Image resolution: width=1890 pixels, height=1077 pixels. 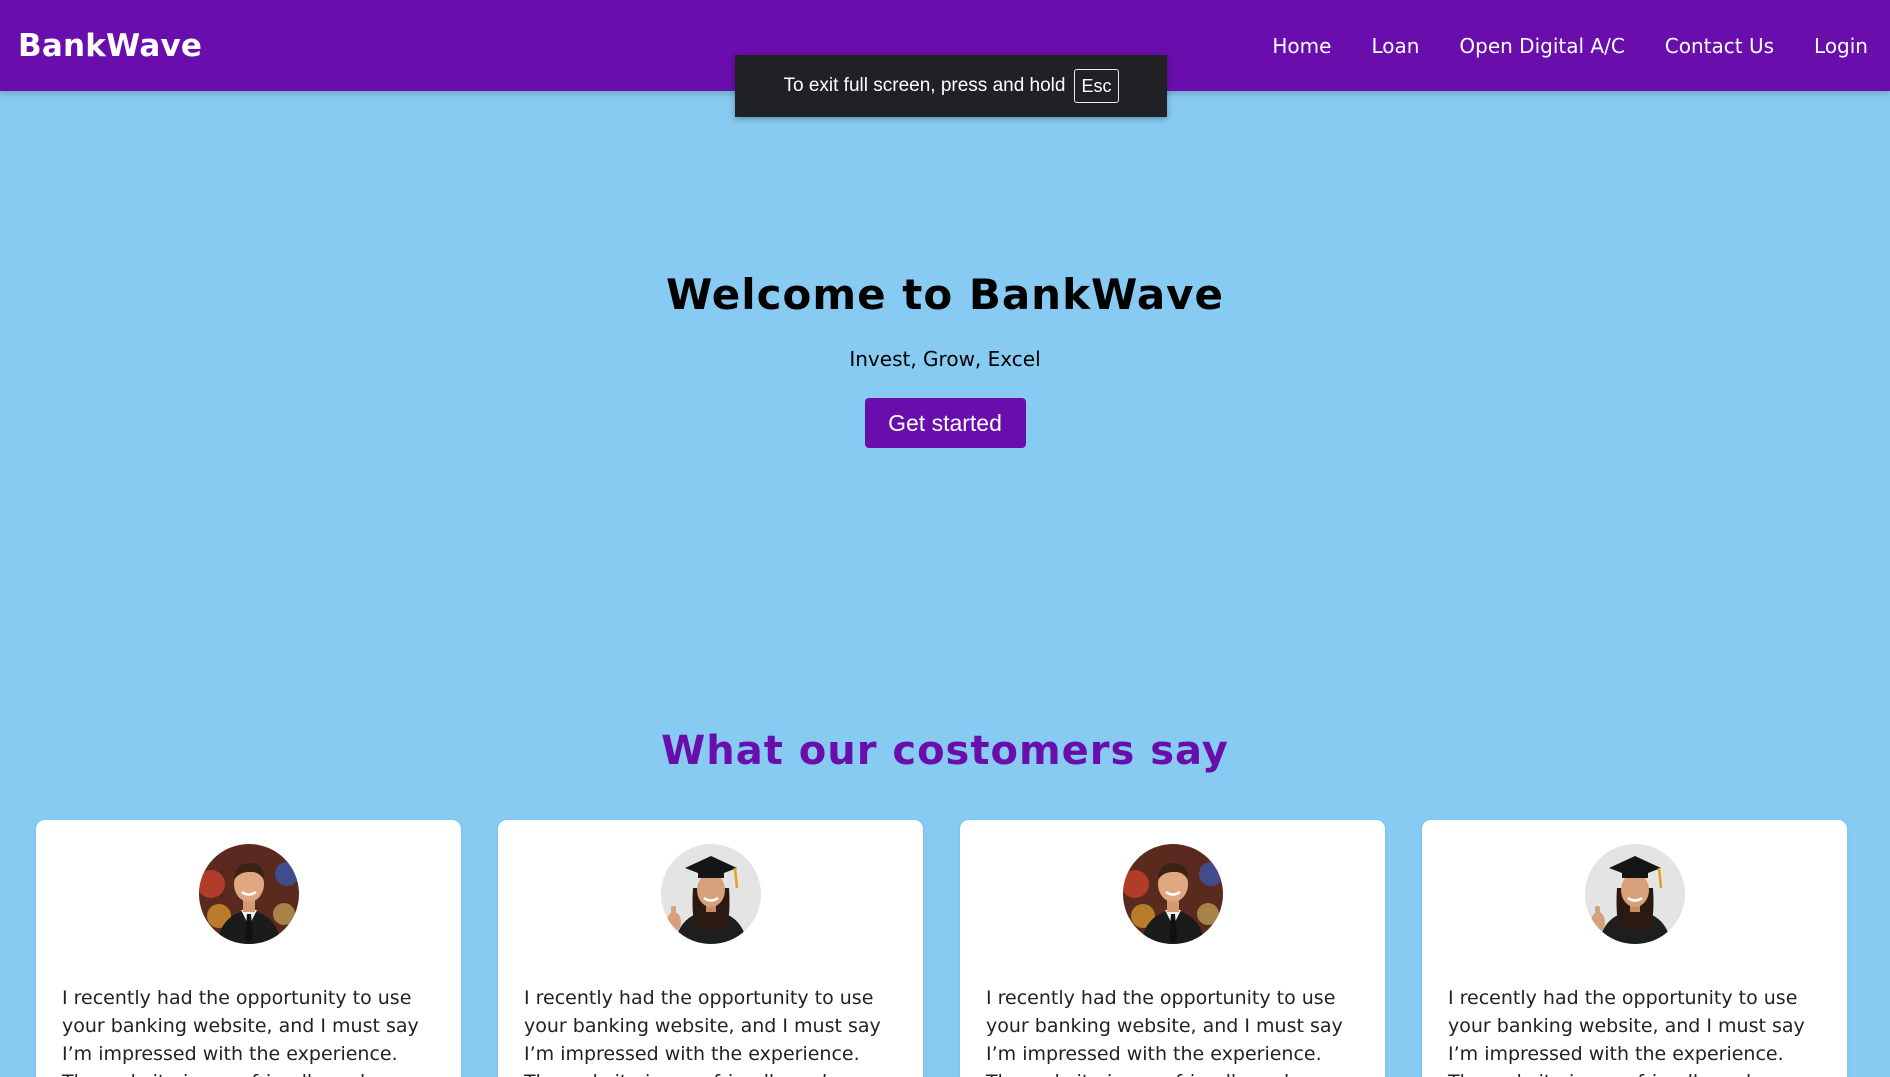 I want to click on toast-text: To exit full screen, press and hold, so click(x=924, y=85).